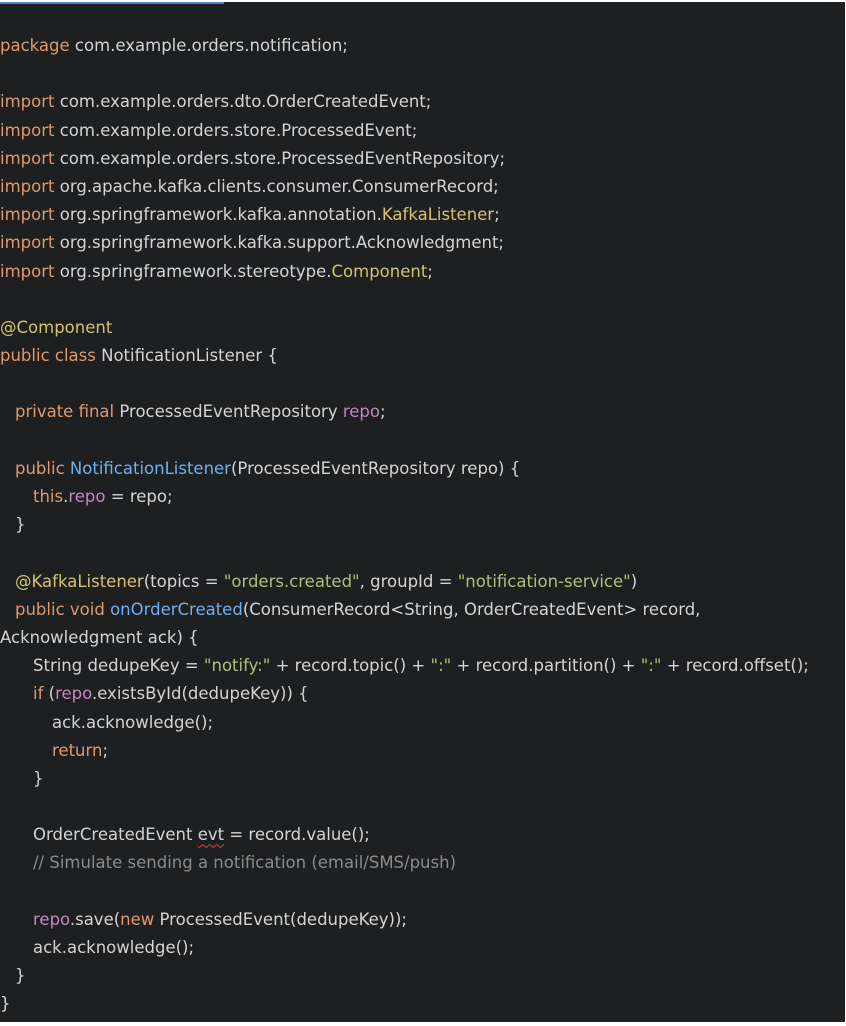 The width and height of the screenshot is (846, 1026). Describe the element at coordinates (65, 412) in the screenshot. I see `keyword-token: private final` at that location.